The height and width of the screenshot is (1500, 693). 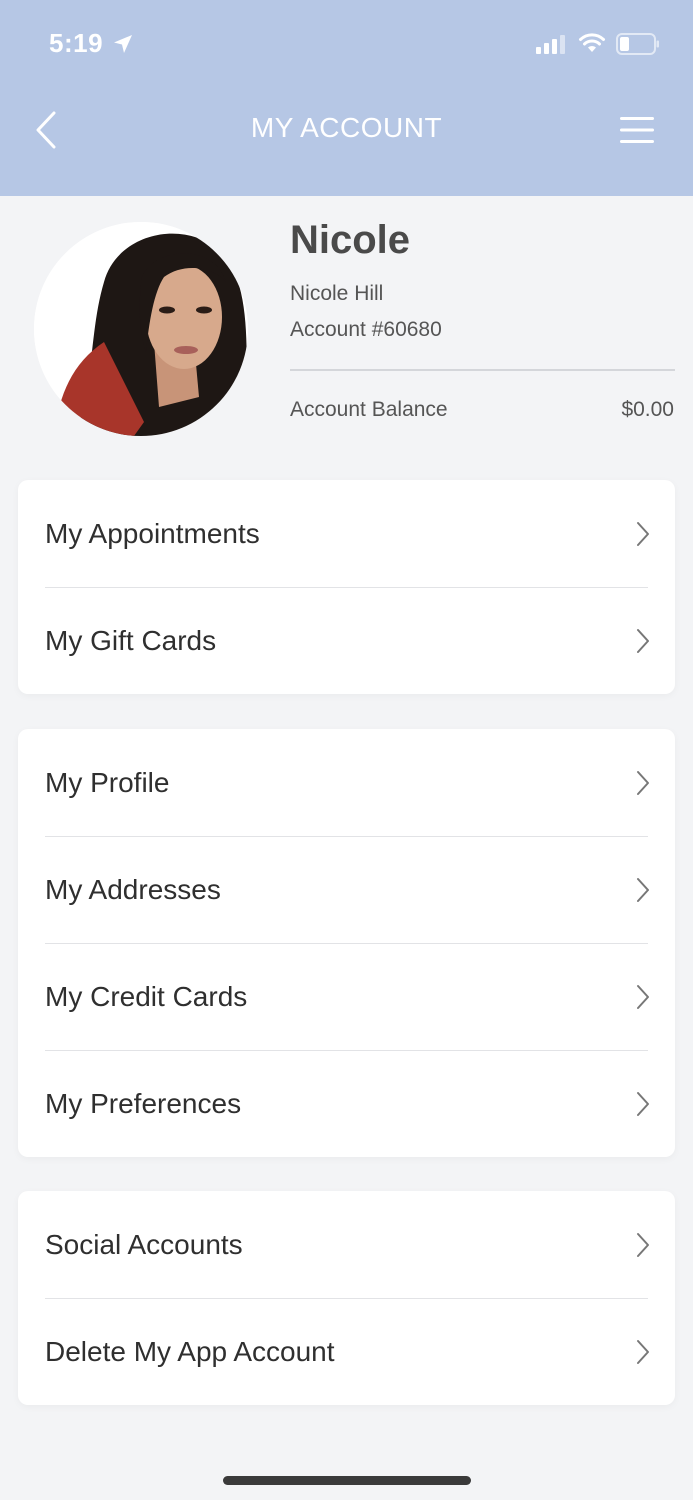 What do you see at coordinates (133, 889) in the screenshot?
I see `menu-item-label: My Addresses` at bounding box center [133, 889].